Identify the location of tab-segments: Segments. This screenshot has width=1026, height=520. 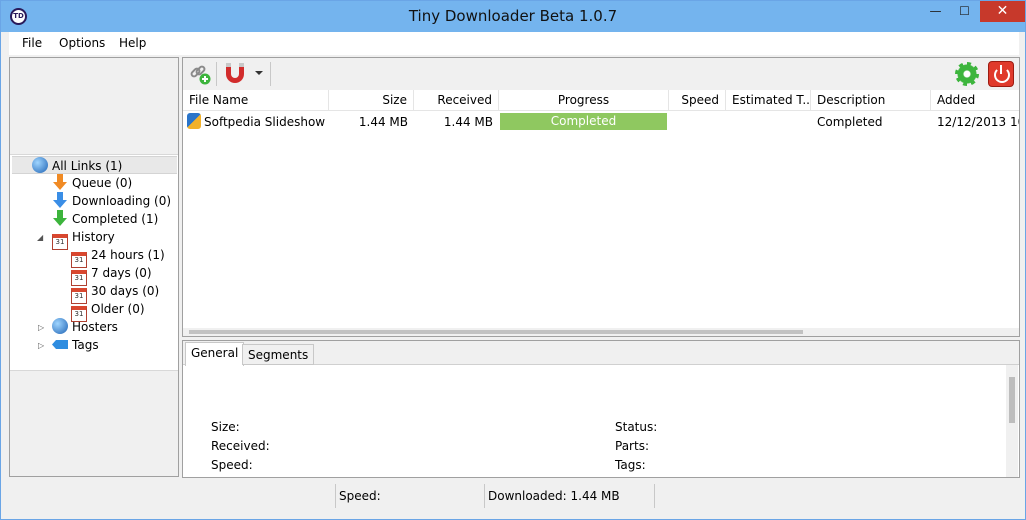
(278, 354).